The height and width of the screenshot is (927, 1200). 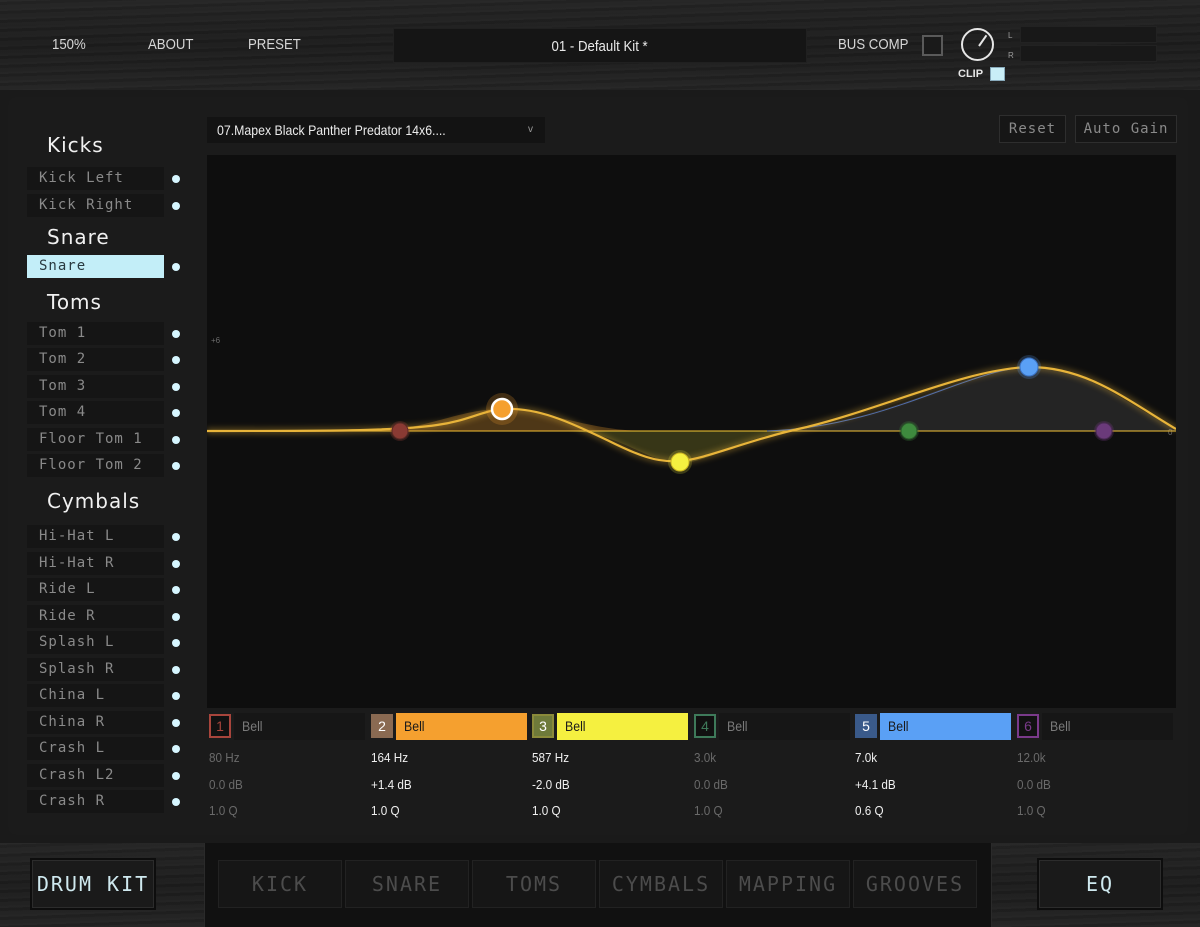 What do you see at coordinates (867, 757) in the screenshot?
I see `band-5-freq: 7.0k` at bounding box center [867, 757].